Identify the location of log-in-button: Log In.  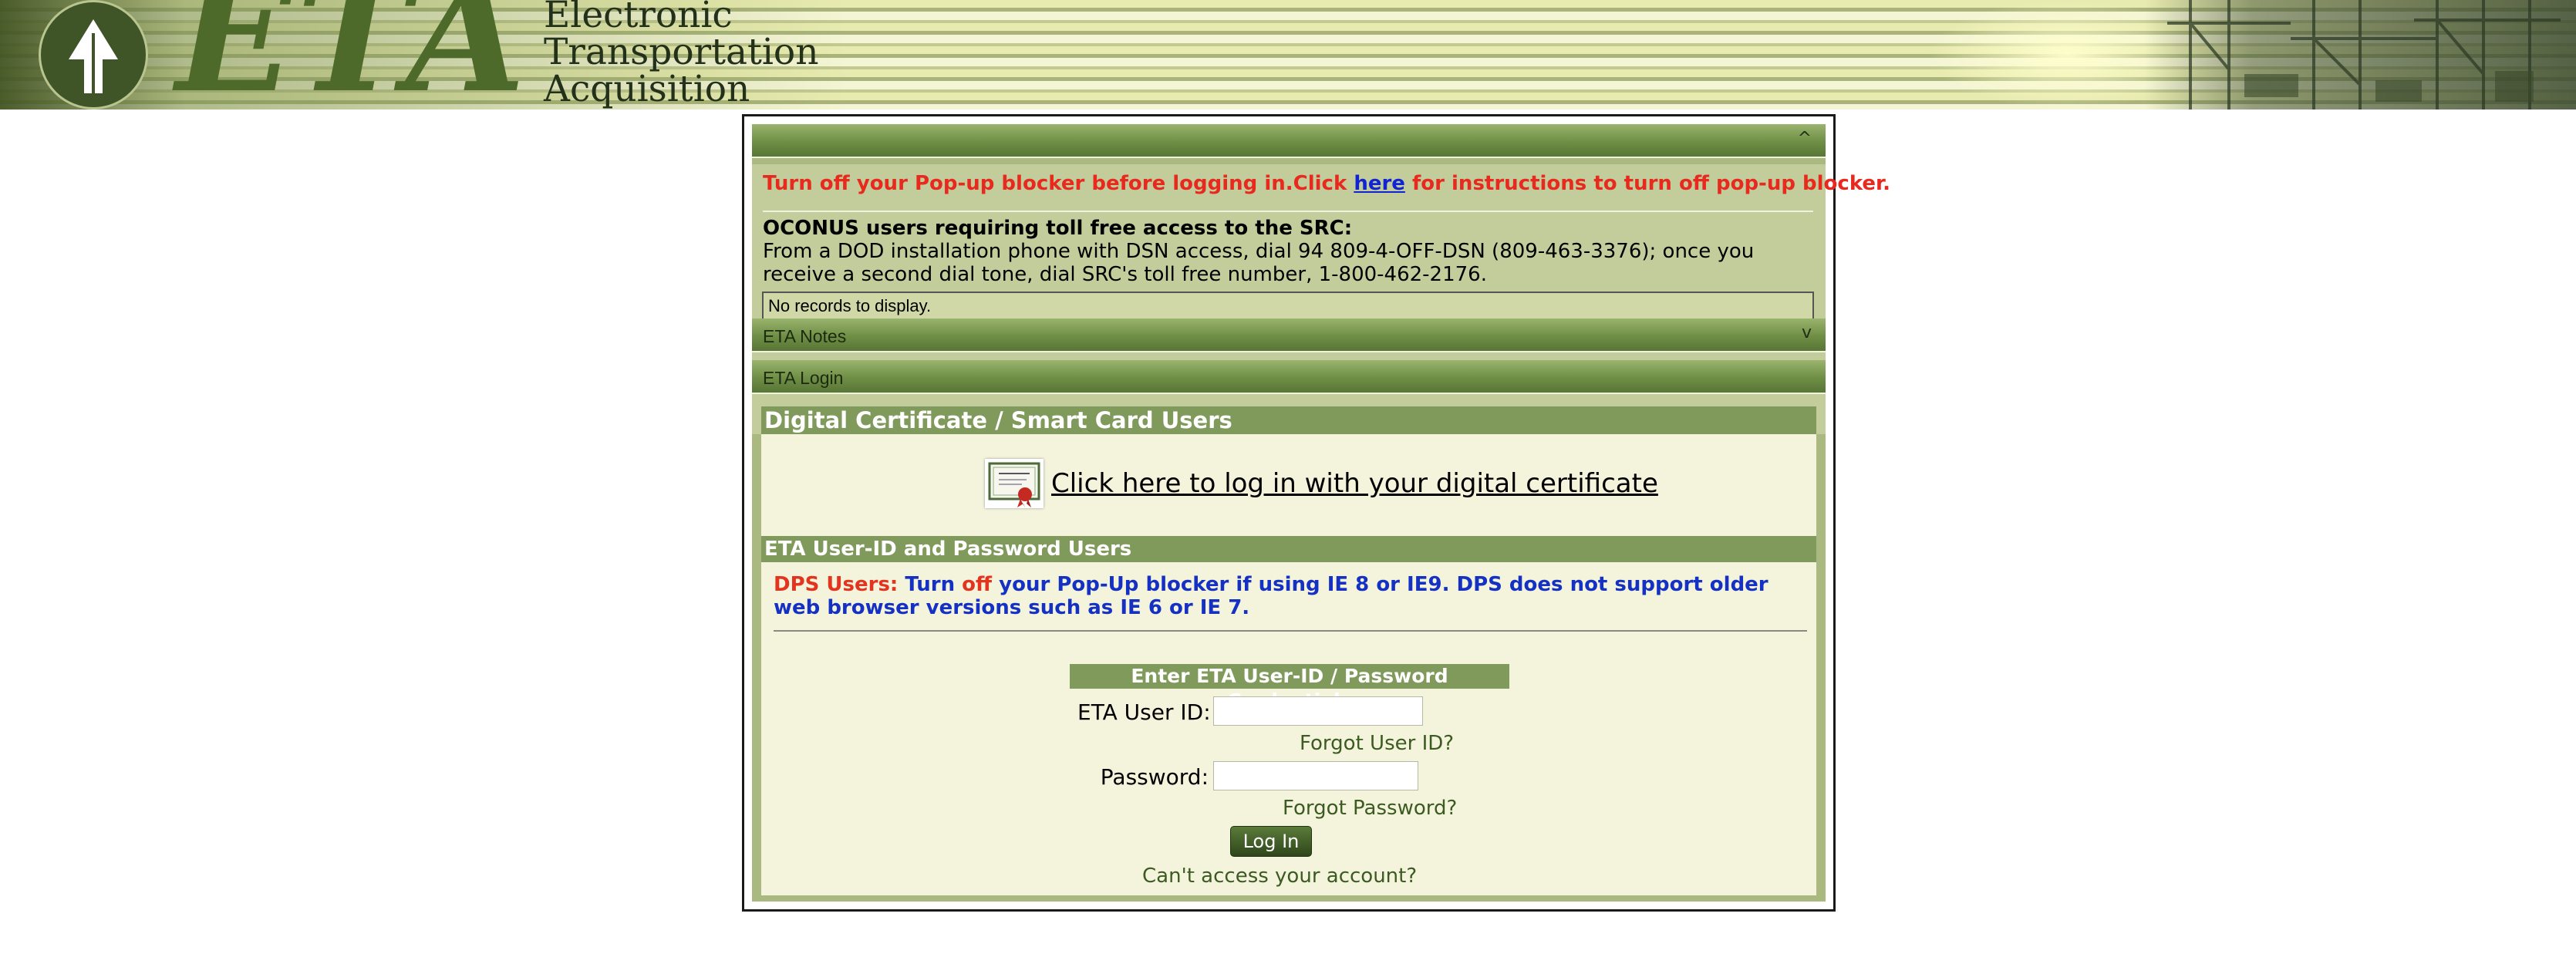
(1271, 841).